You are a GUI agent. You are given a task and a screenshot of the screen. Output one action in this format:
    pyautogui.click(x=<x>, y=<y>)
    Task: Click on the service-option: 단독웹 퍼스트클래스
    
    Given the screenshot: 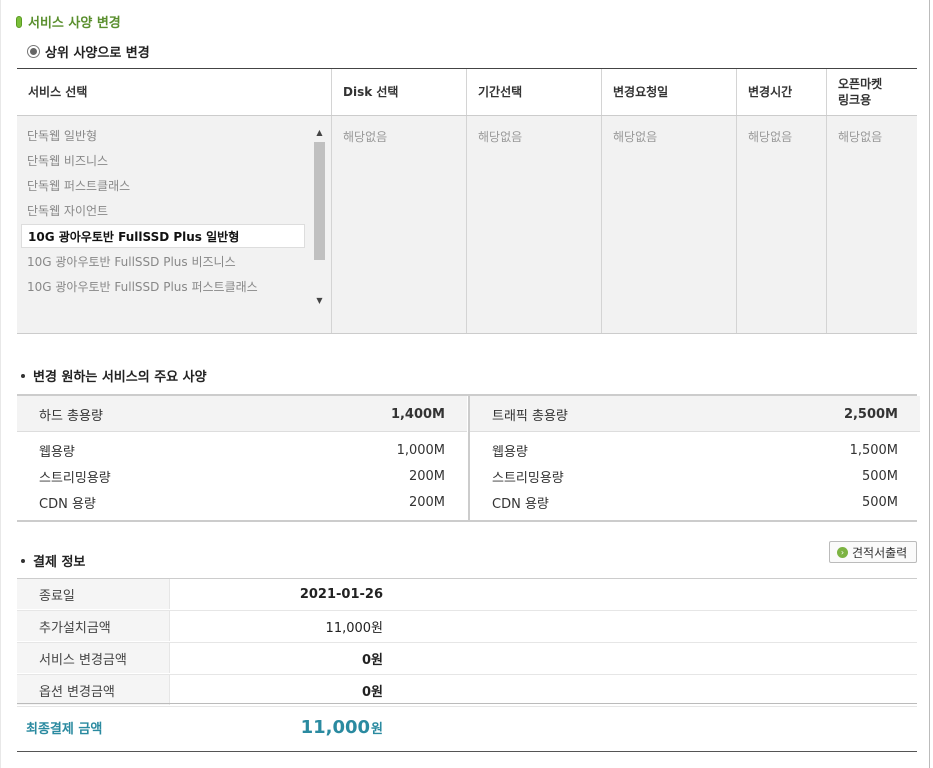 What is the action you would take?
    pyautogui.click(x=163, y=185)
    